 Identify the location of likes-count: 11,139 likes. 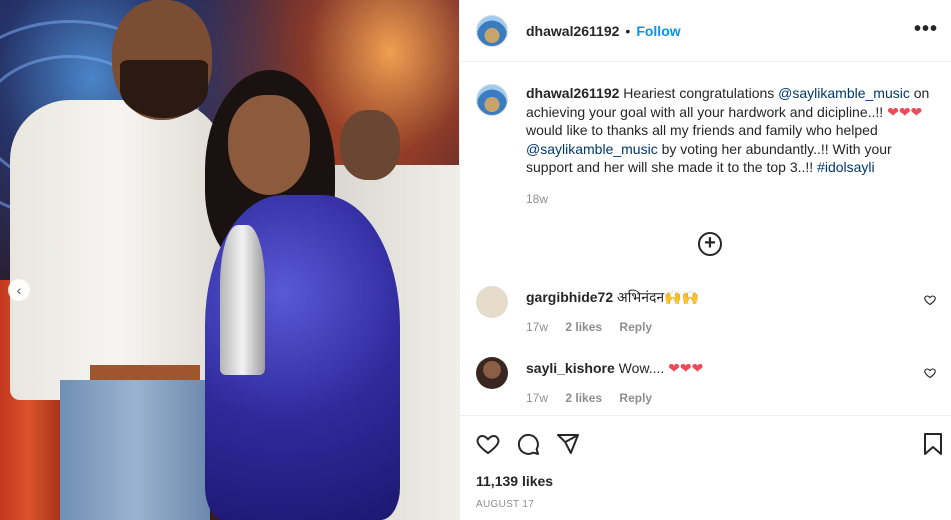
(514, 481).